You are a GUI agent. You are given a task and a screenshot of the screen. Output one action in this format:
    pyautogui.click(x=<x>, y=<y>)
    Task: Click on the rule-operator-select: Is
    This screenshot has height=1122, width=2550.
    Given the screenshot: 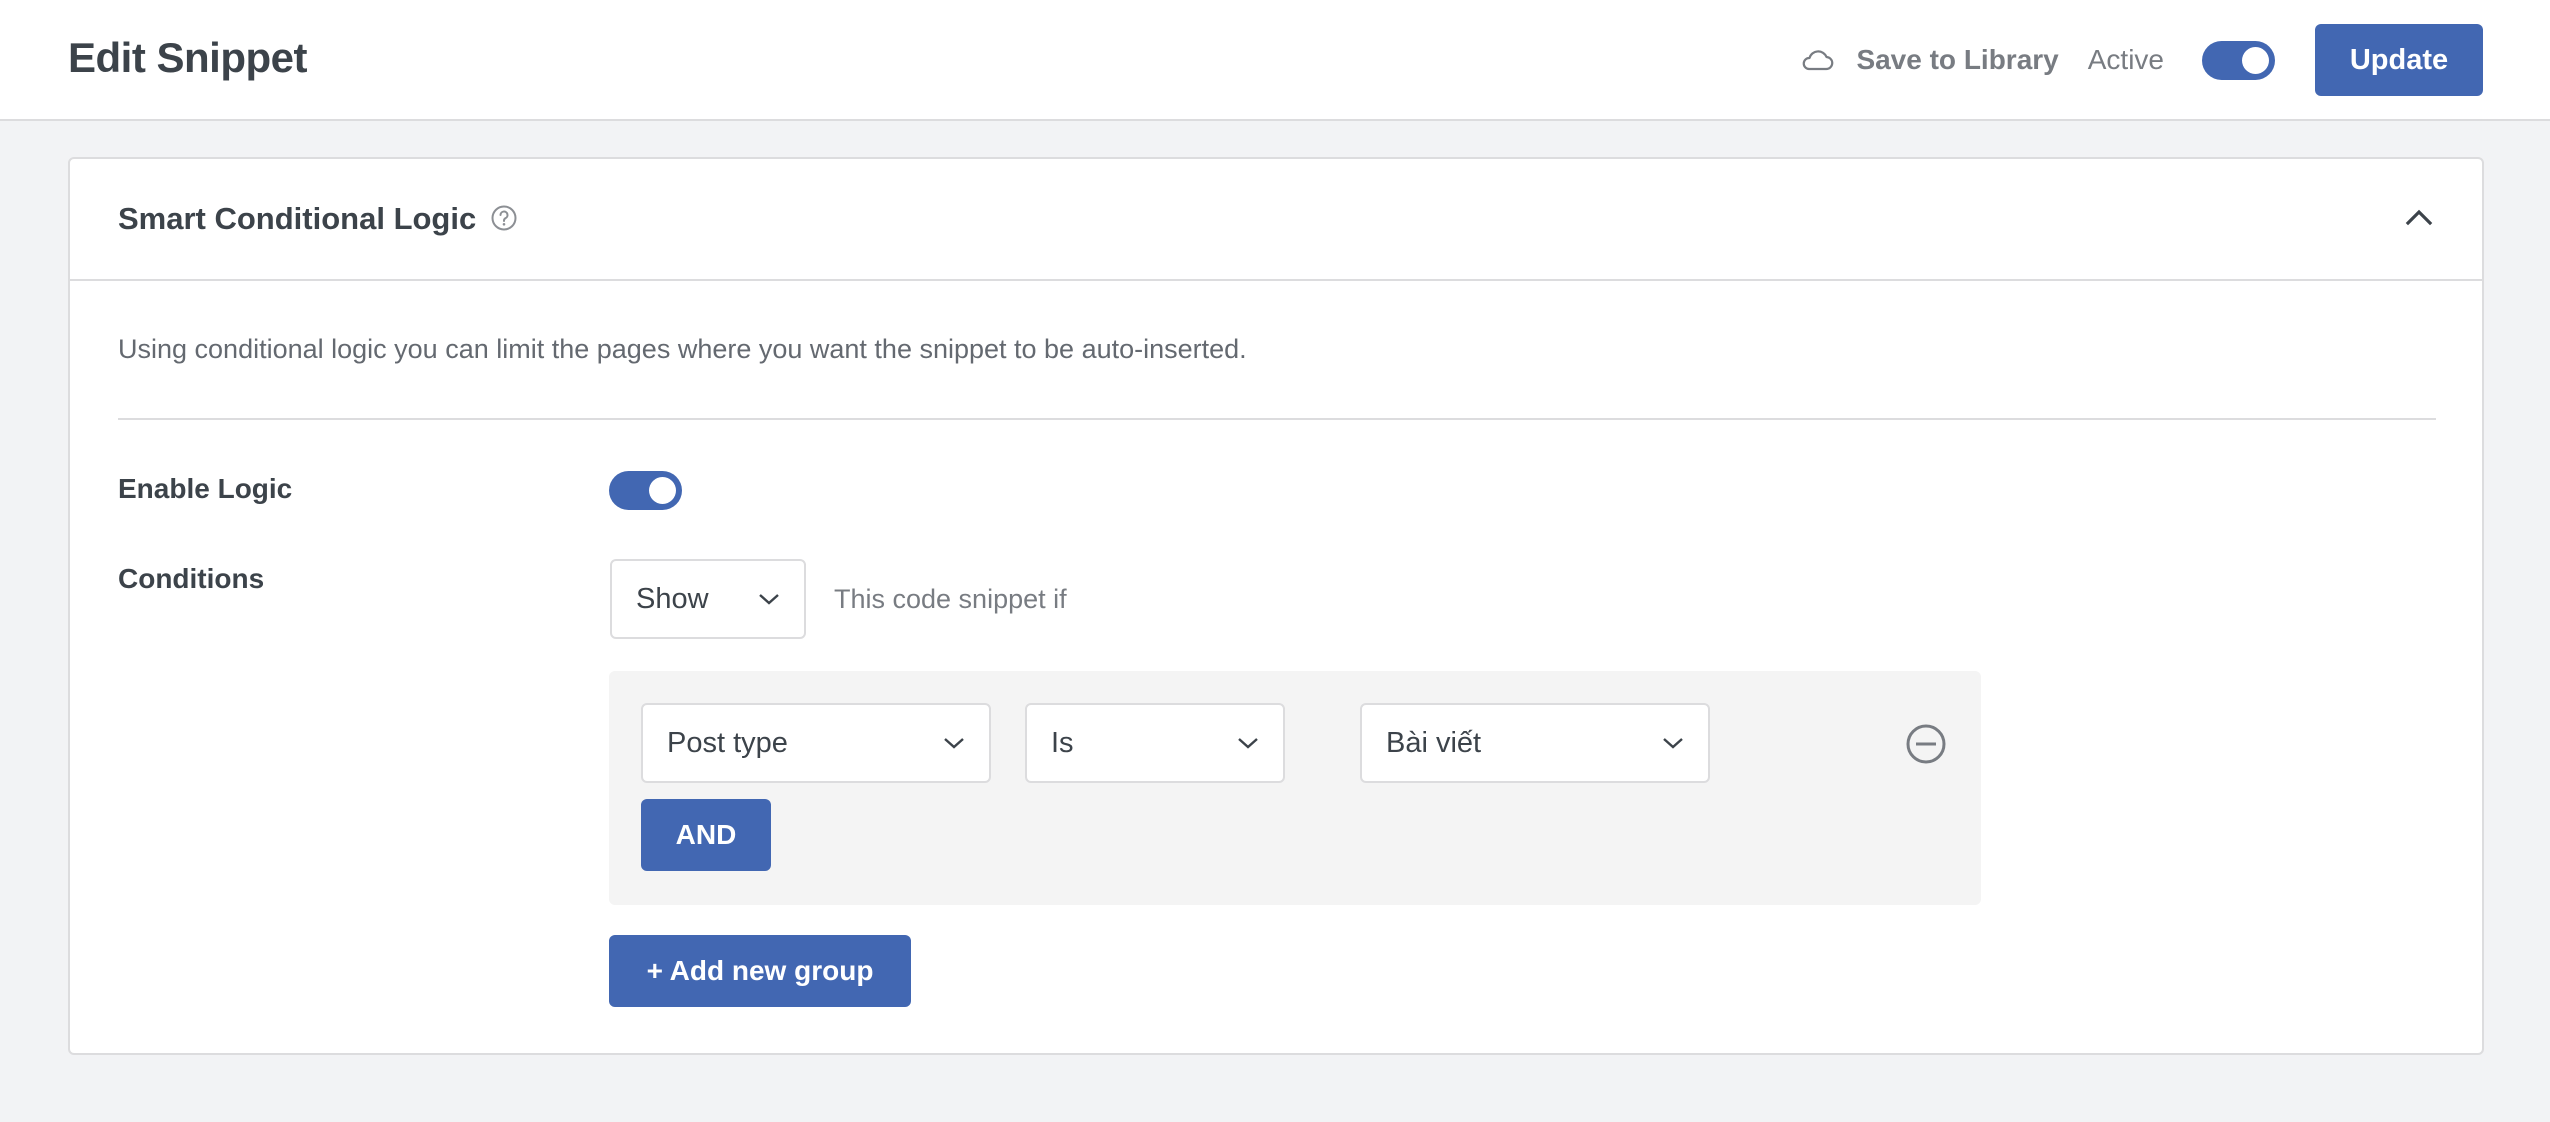 What is the action you would take?
    pyautogui.click(x=1155, y=743)
    